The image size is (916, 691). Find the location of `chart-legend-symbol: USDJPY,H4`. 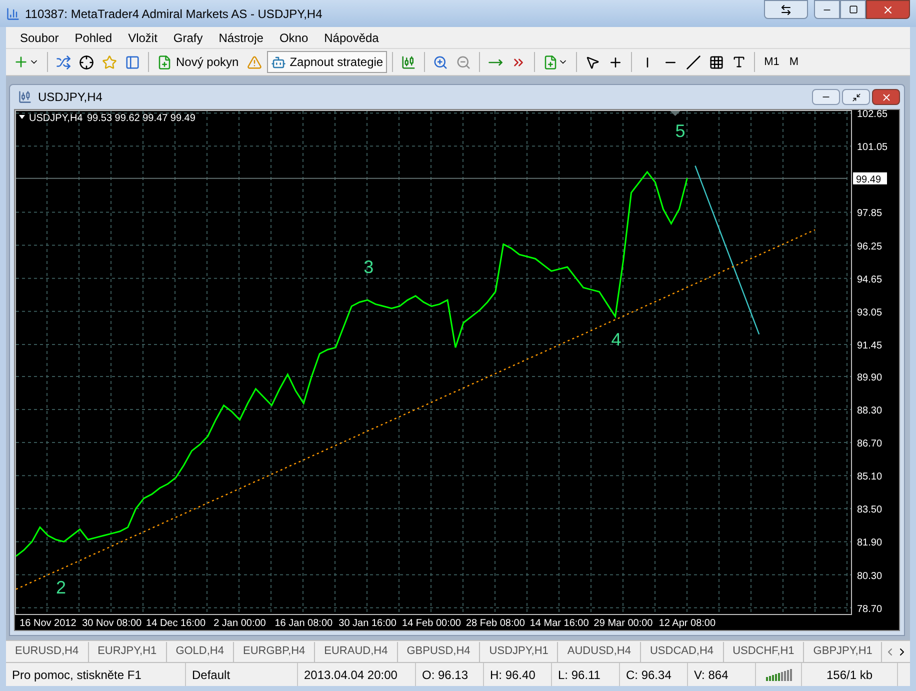

chart-legend-symbol: USDJPY,H4 is located at coordinates (56, 118).